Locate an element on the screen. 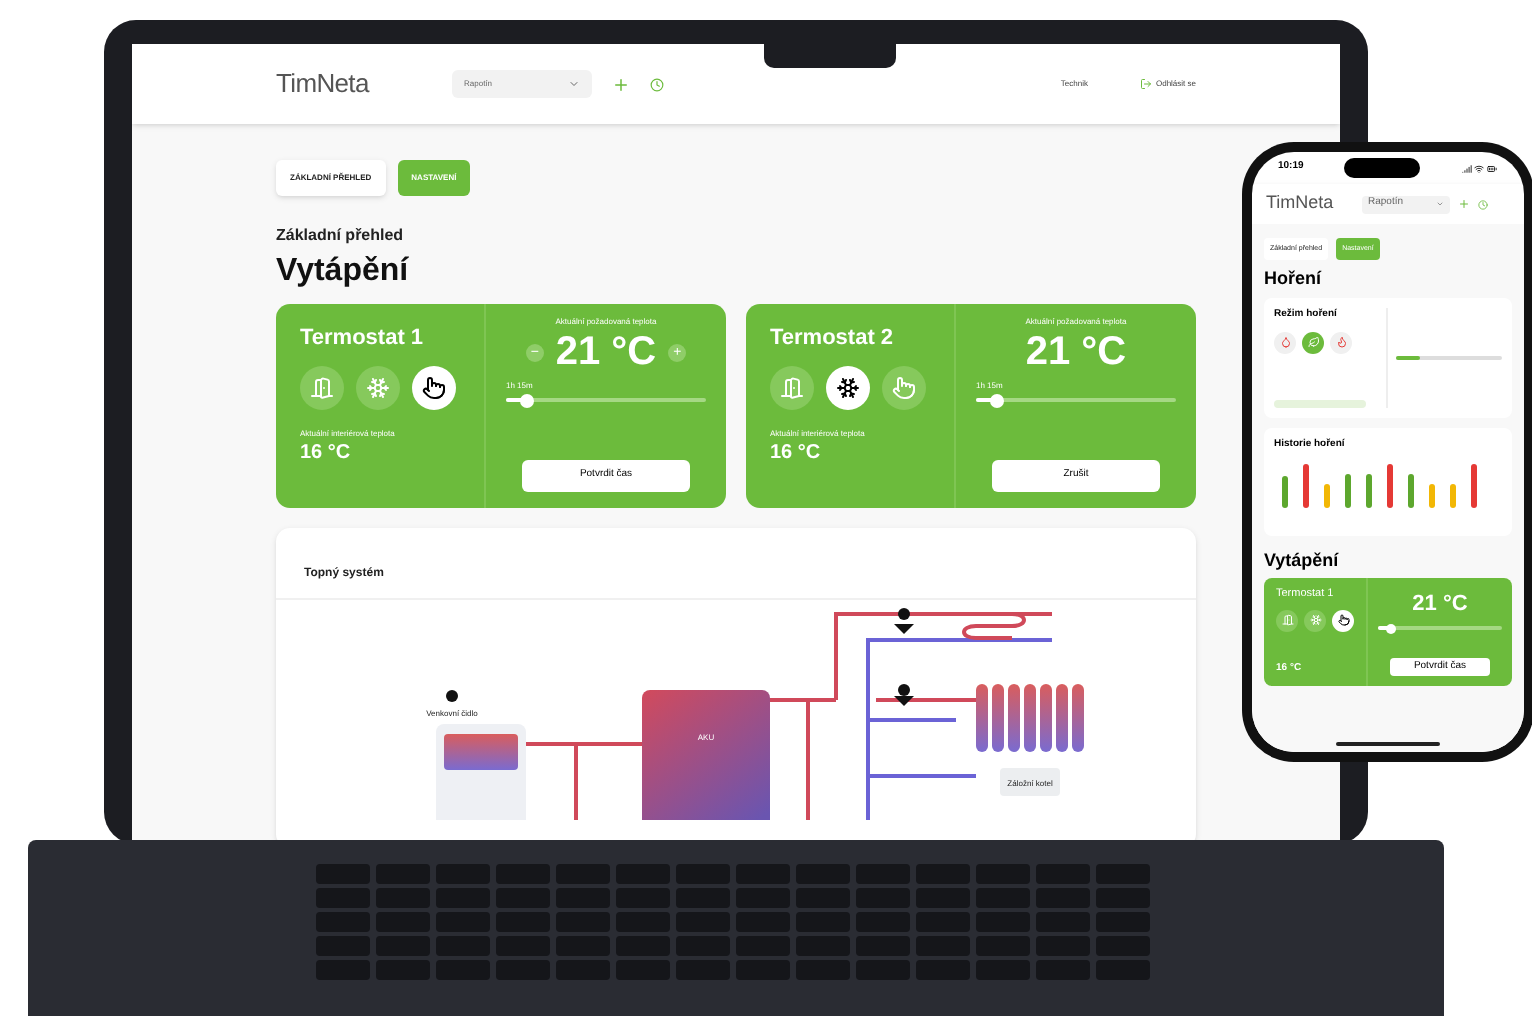 This screenshot has width=1532, height=1016. logout-icon is located at coordinates (1145, 84).